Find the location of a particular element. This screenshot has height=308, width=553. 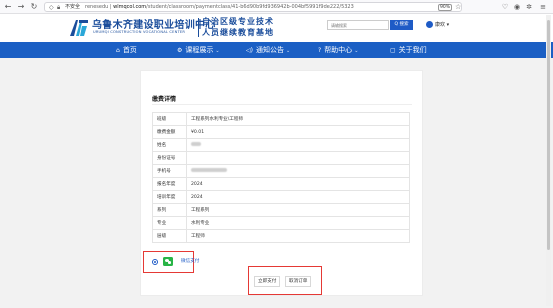

row-key: 姓名 is located at coordinates (169, 145).